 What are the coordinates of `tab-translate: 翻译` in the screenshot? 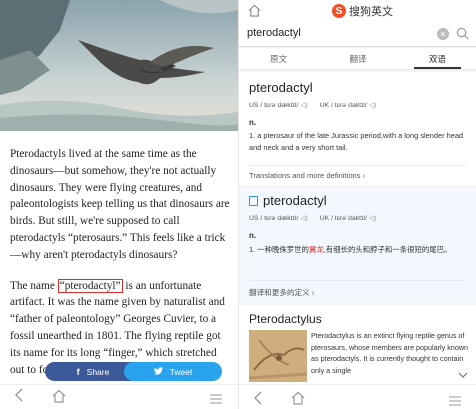 It's located at (357, 58).